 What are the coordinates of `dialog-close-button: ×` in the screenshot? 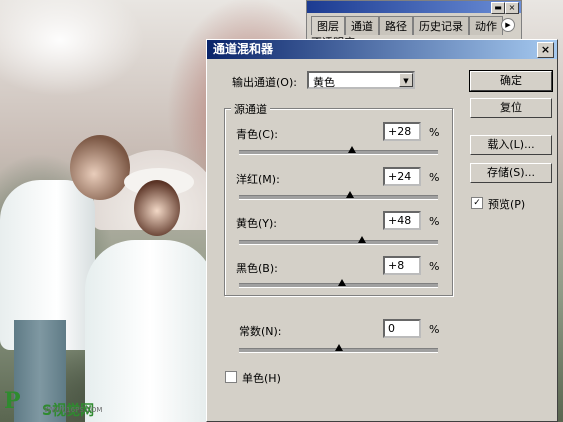 It's located at (545, 50).